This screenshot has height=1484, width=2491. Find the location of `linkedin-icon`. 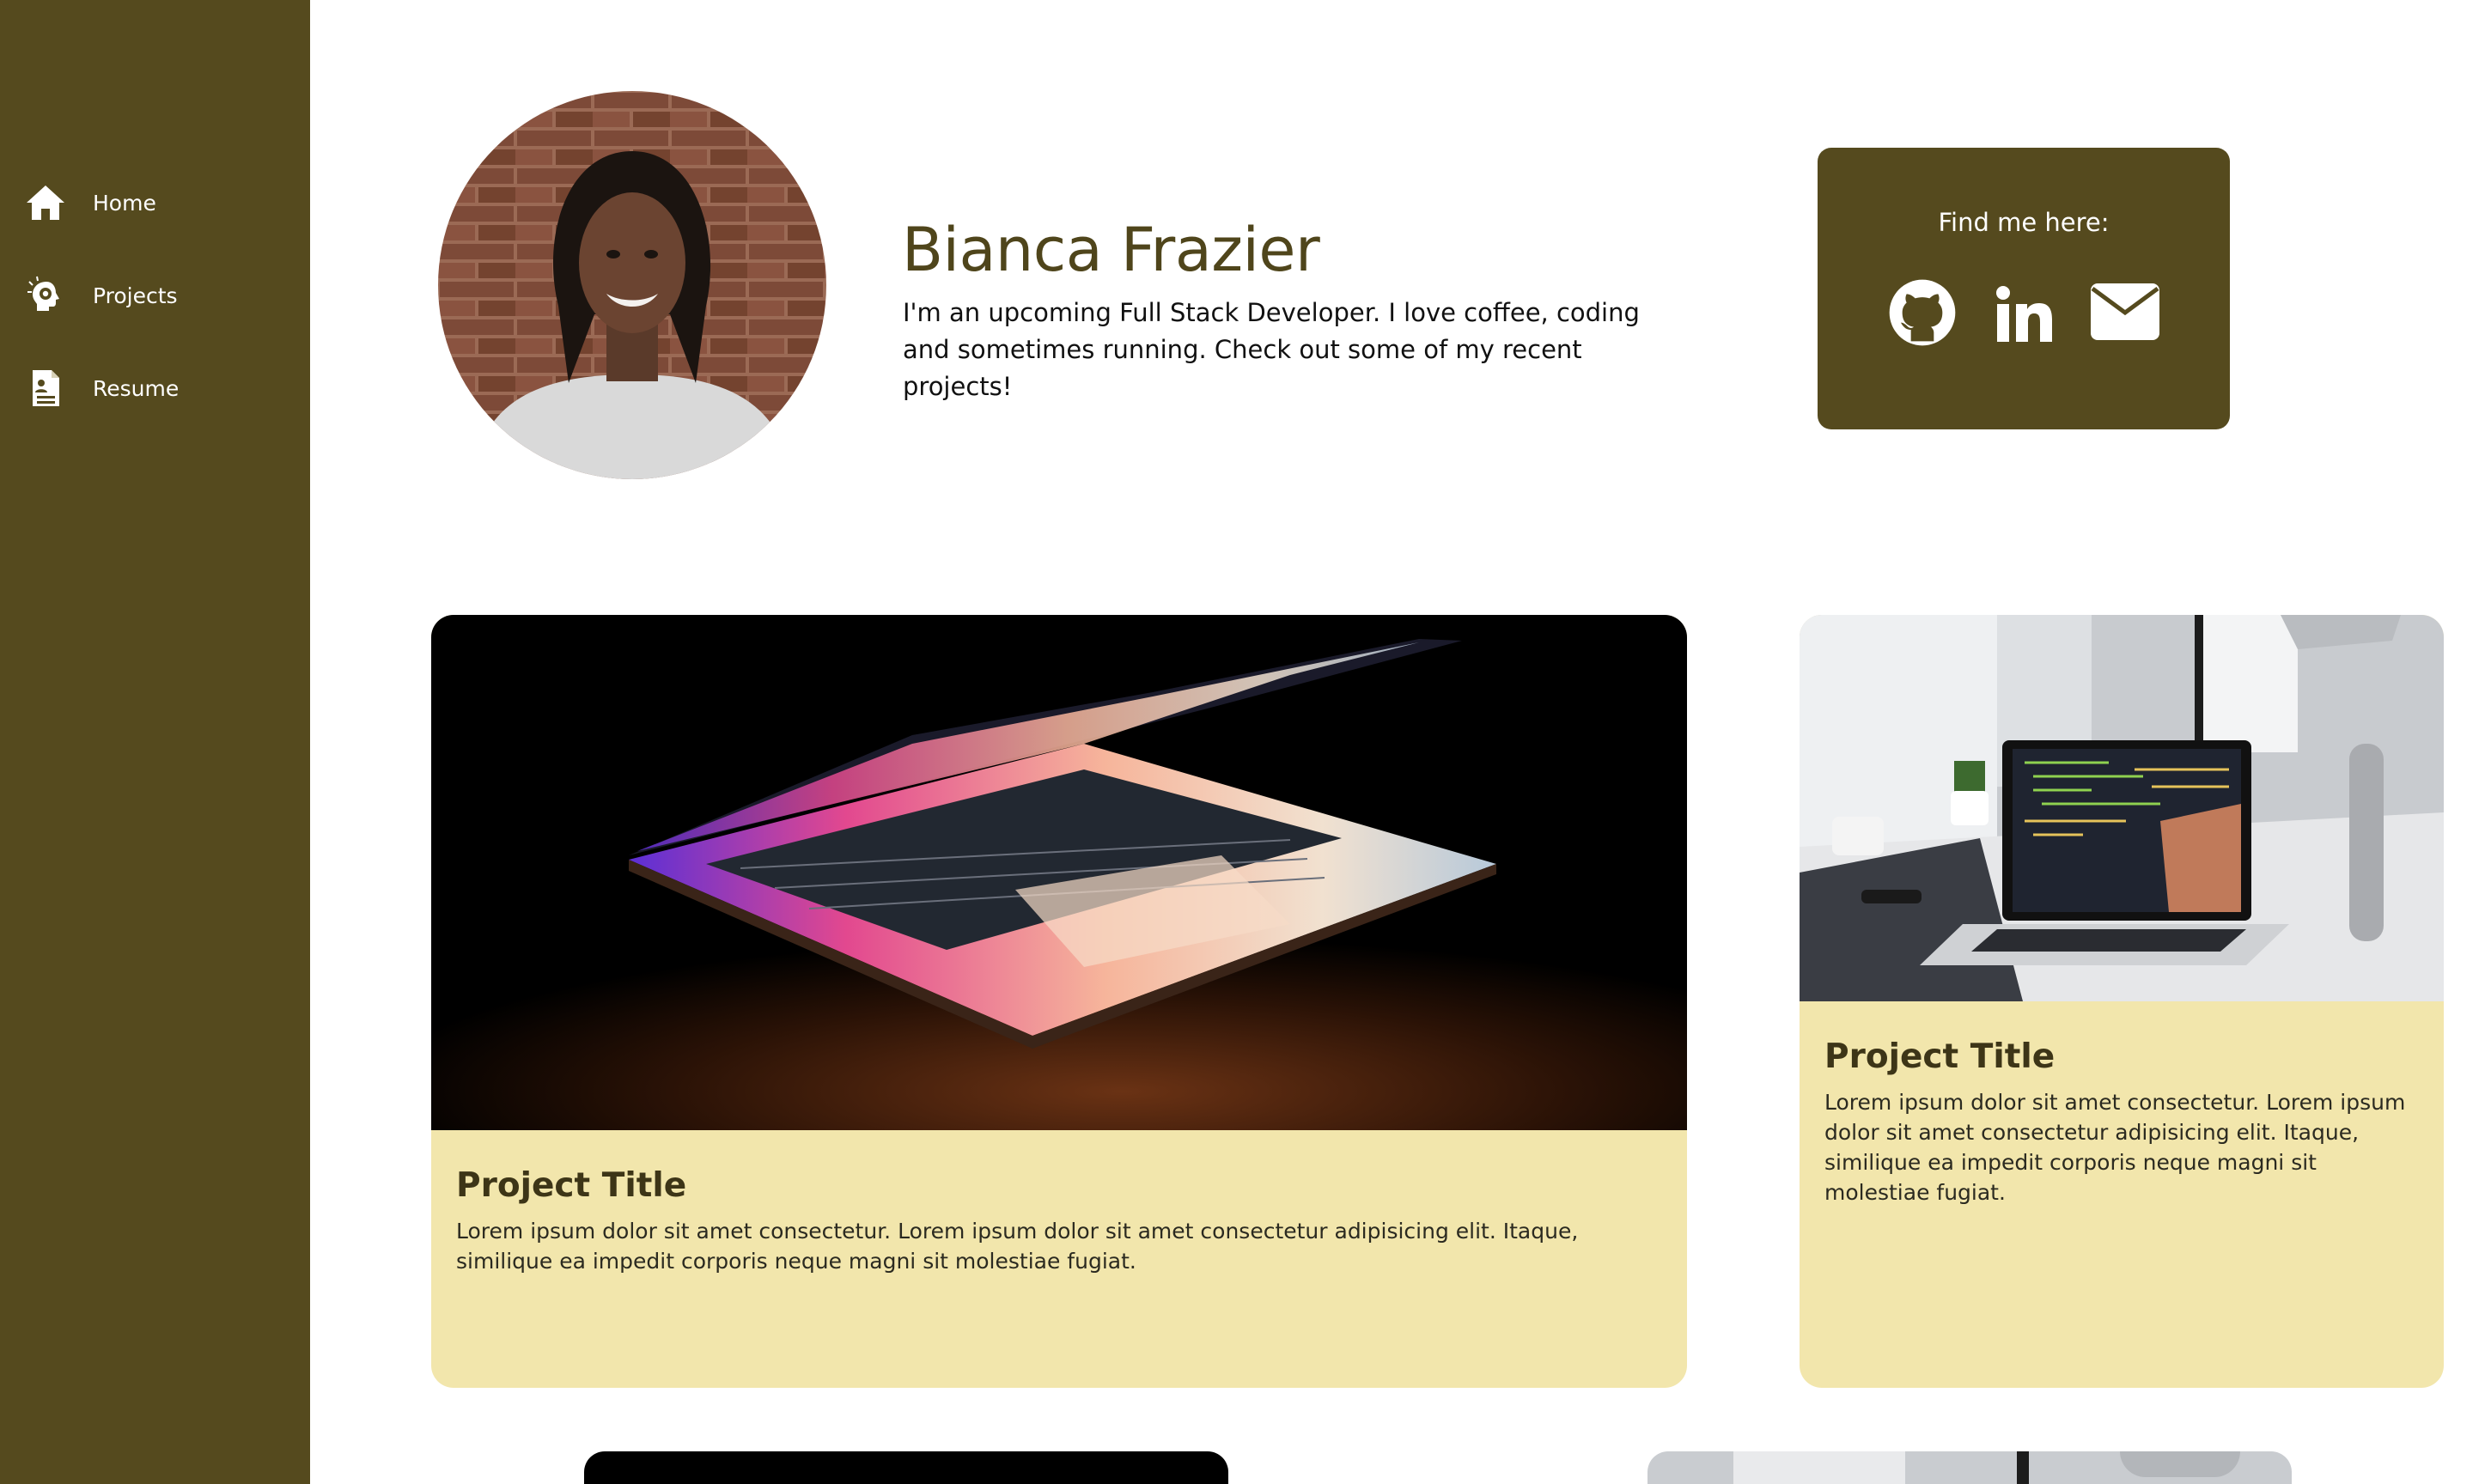

linkedin-icon is located at coordinates (2024, 315).